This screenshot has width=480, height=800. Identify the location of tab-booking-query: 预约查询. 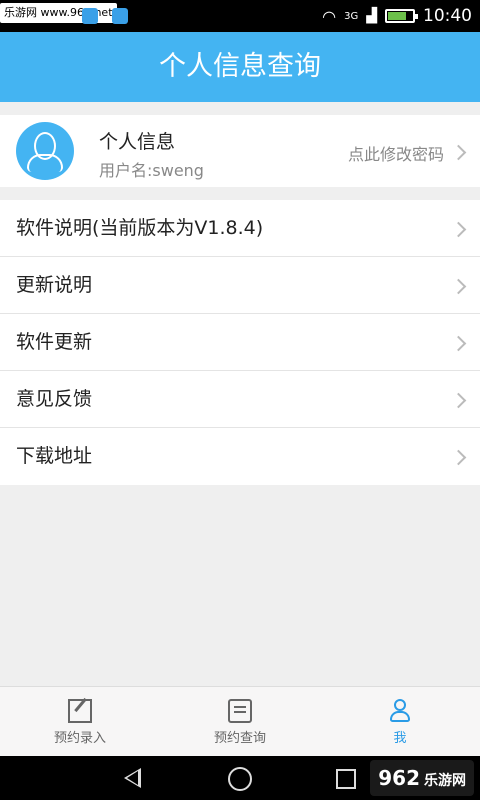
(240, 721).